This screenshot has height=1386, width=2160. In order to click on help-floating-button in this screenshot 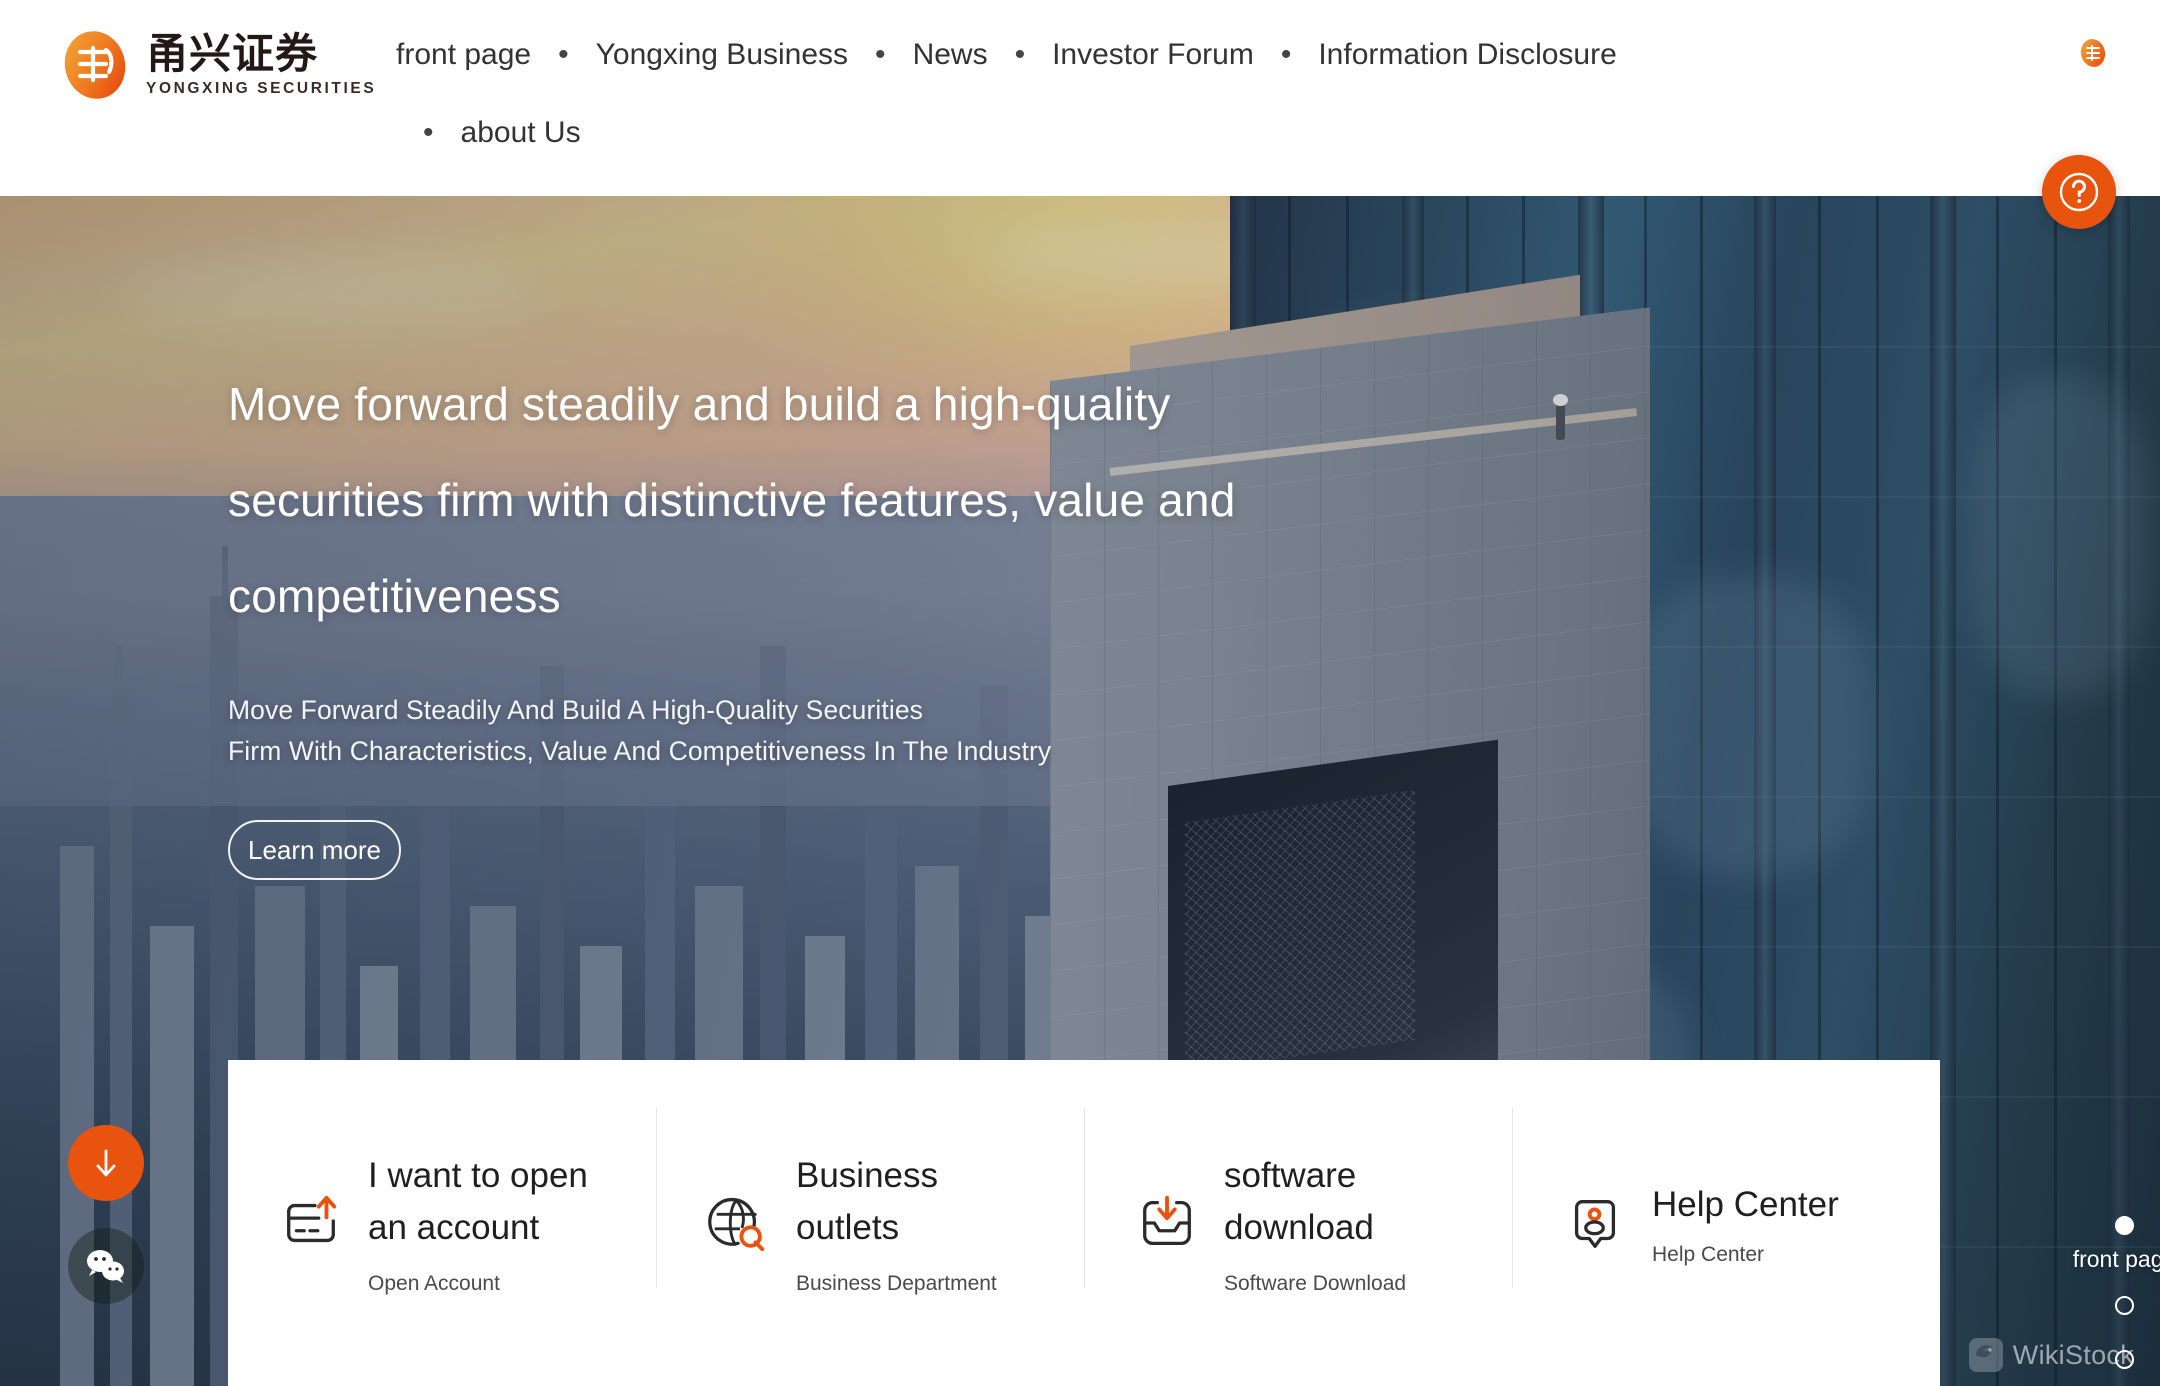, I will do `click(2079, 192)`.